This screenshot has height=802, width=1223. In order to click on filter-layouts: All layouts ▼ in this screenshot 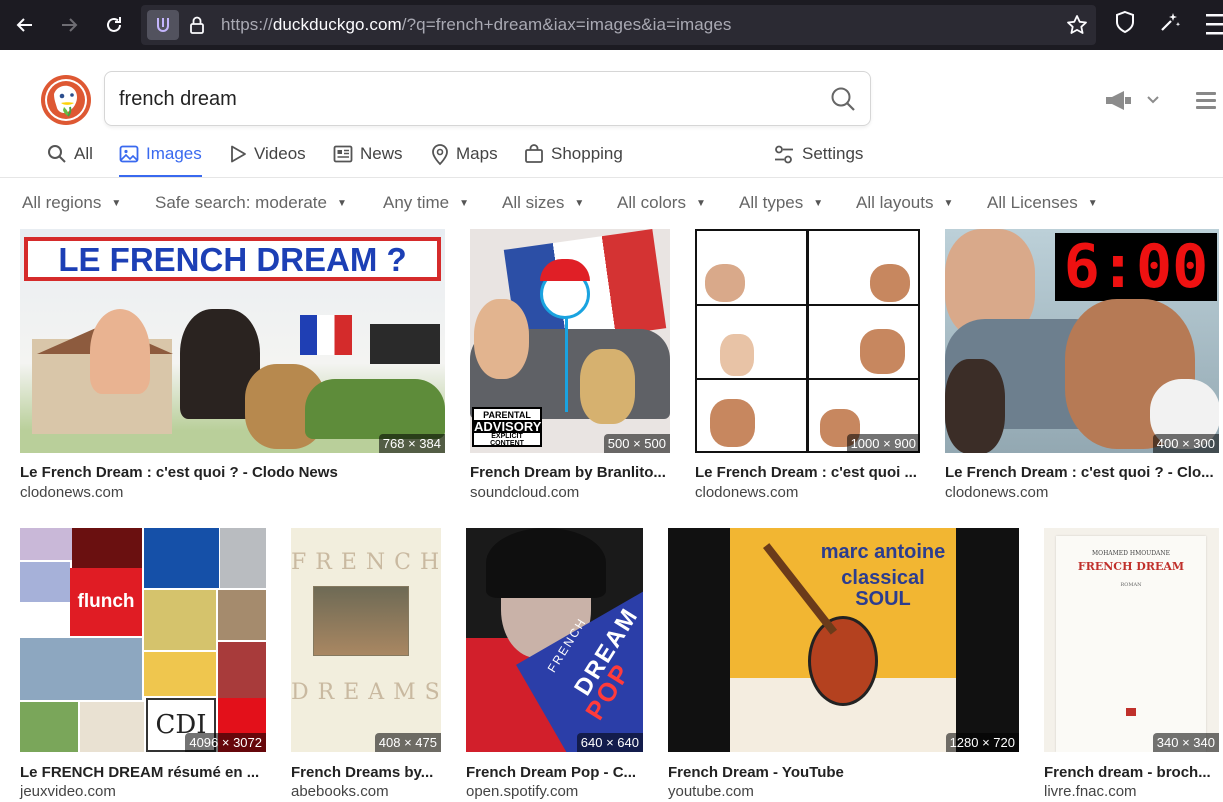, I will do `click(904, 203)`.